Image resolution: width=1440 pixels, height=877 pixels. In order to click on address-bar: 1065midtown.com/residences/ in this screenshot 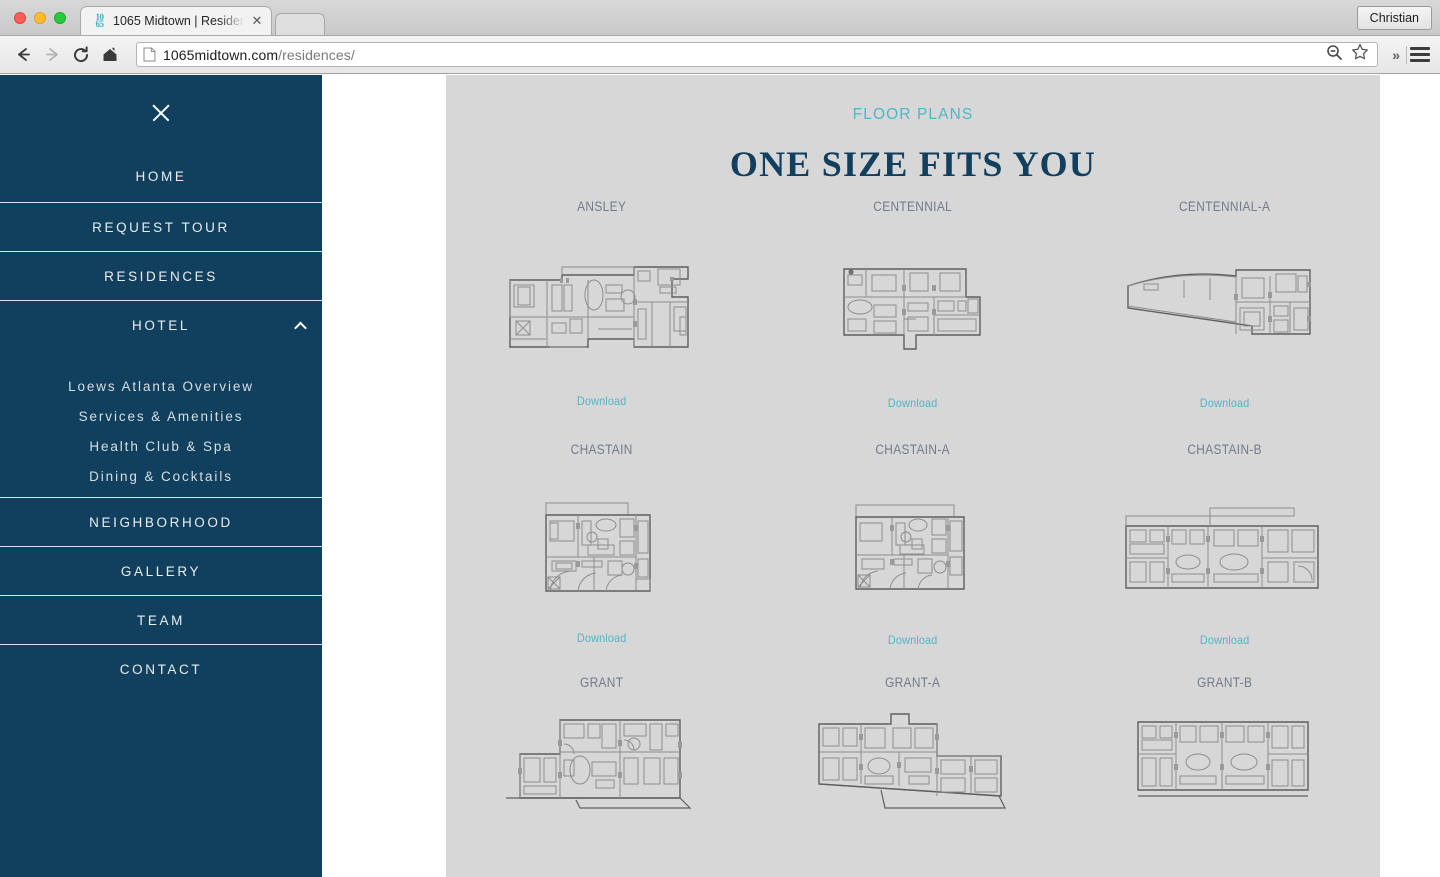, I will do `click(757, 54)`.